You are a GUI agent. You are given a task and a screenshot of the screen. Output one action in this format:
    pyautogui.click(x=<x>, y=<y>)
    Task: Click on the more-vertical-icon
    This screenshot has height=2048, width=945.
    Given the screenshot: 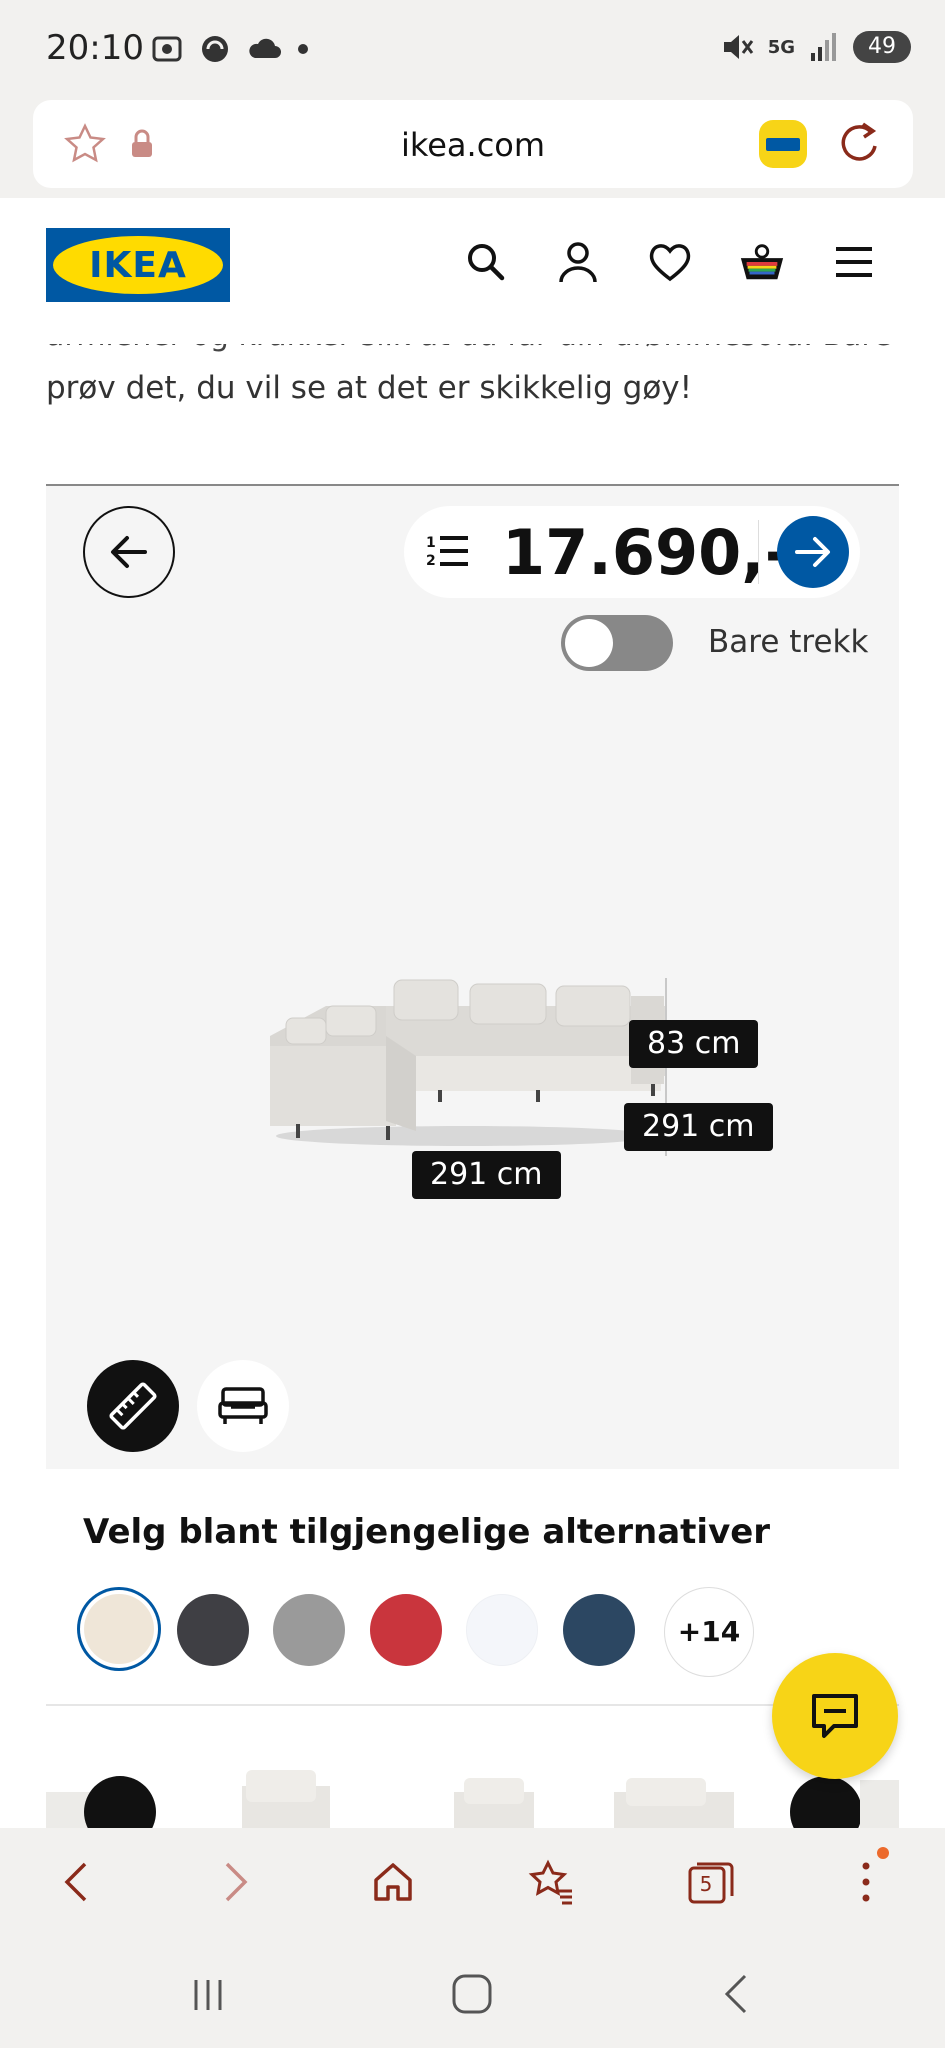 What is the action you would take?
    pyautogui.click(x=866, y=1882)
    